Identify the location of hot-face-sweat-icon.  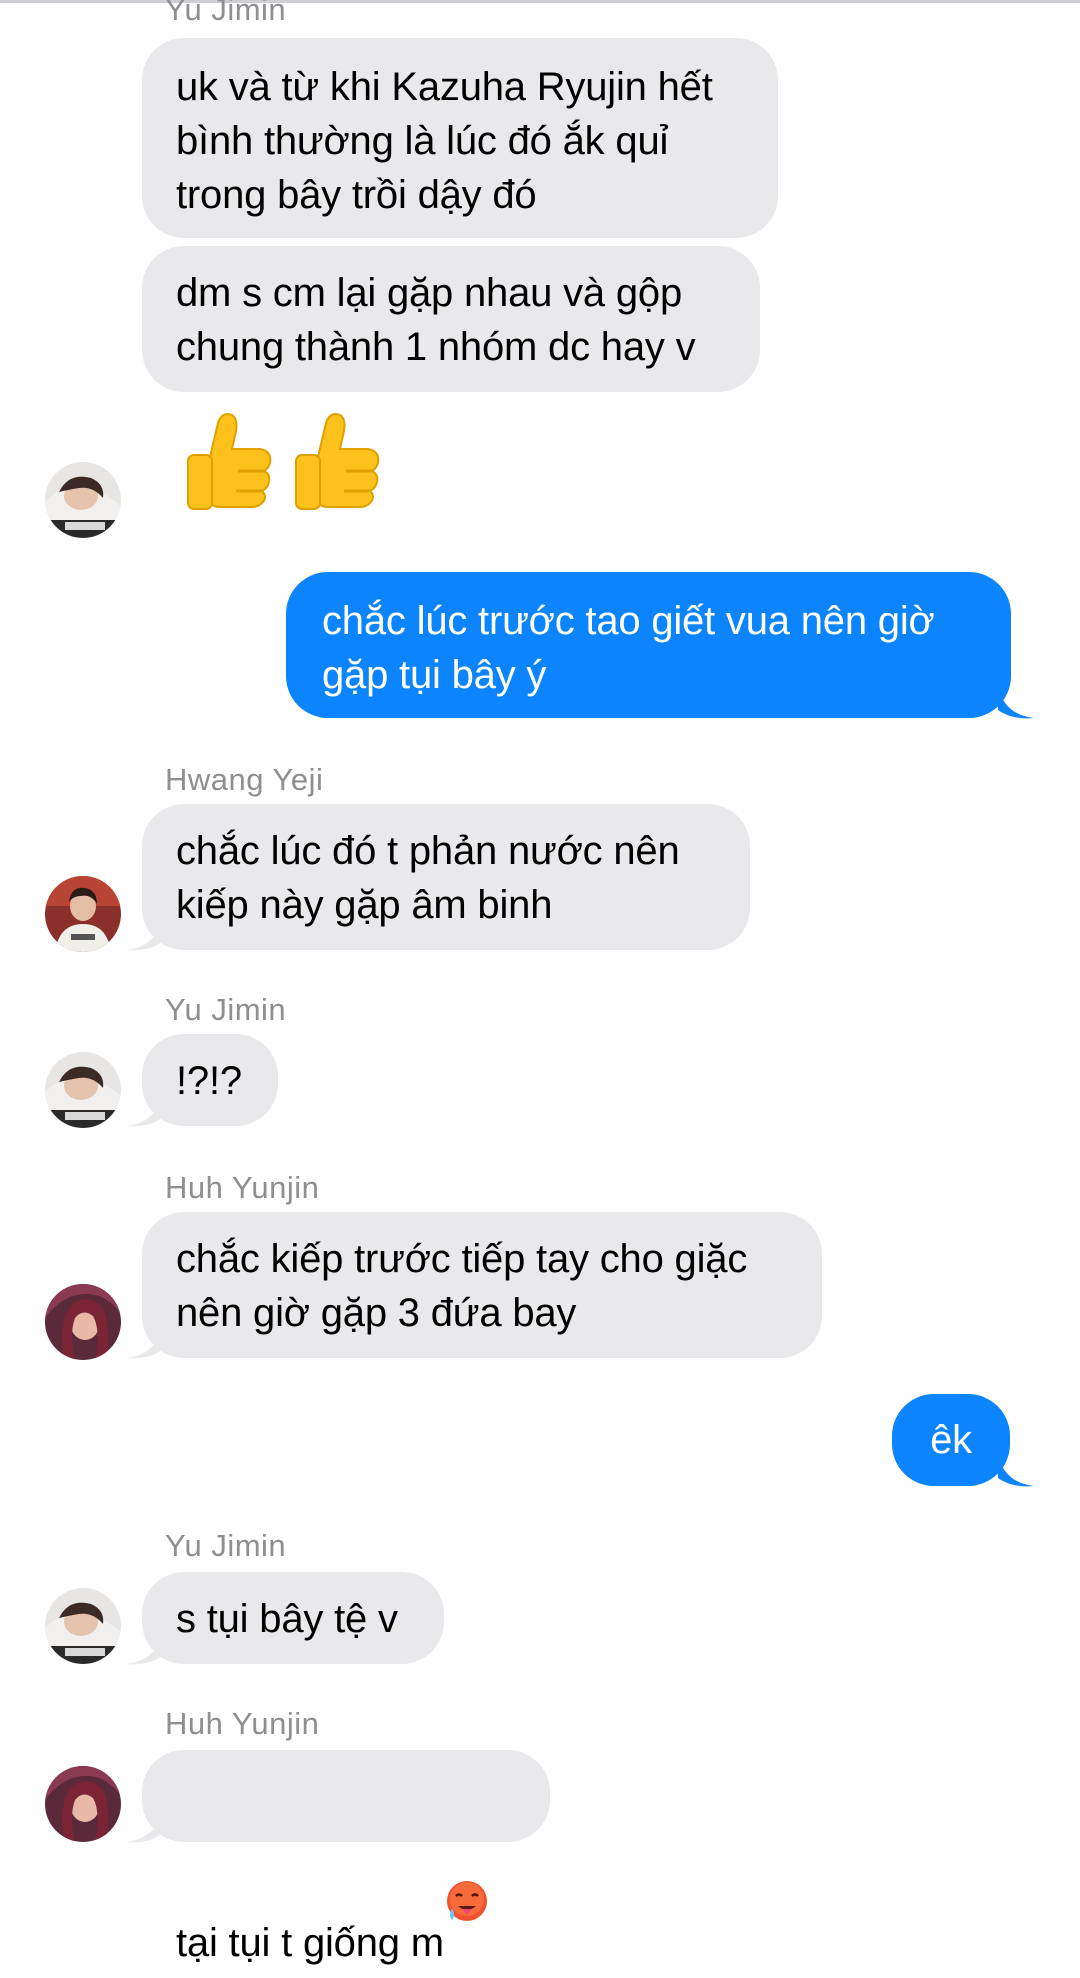
(467, 1872).